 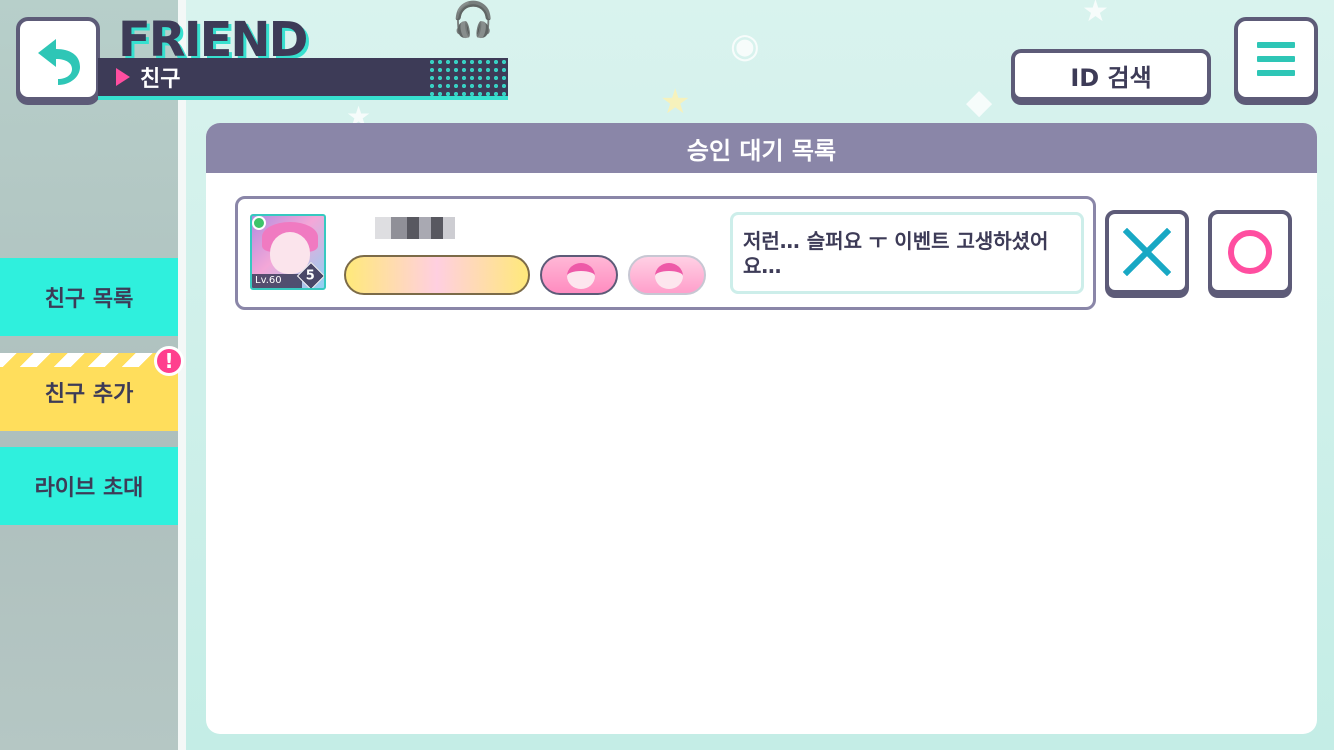 I want to click on tab-label: 친구 목록, so click(x=89, y=299).